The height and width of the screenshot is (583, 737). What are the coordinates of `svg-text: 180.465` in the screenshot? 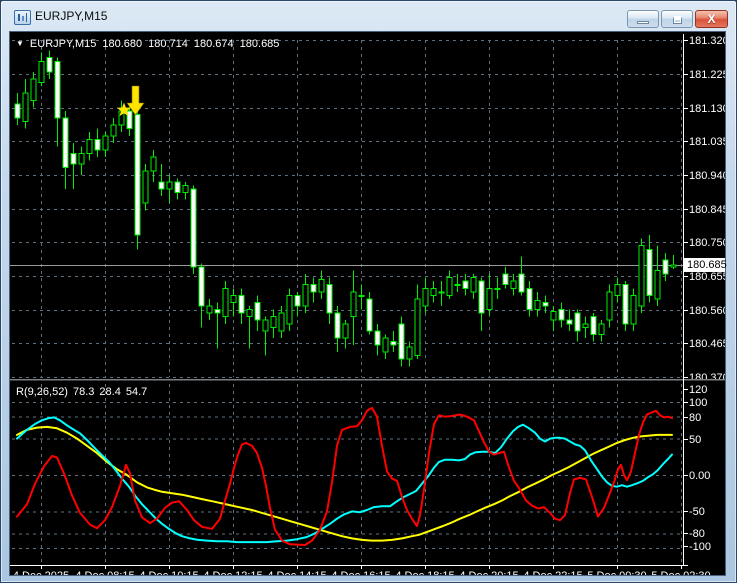 It's located at (707, 344).